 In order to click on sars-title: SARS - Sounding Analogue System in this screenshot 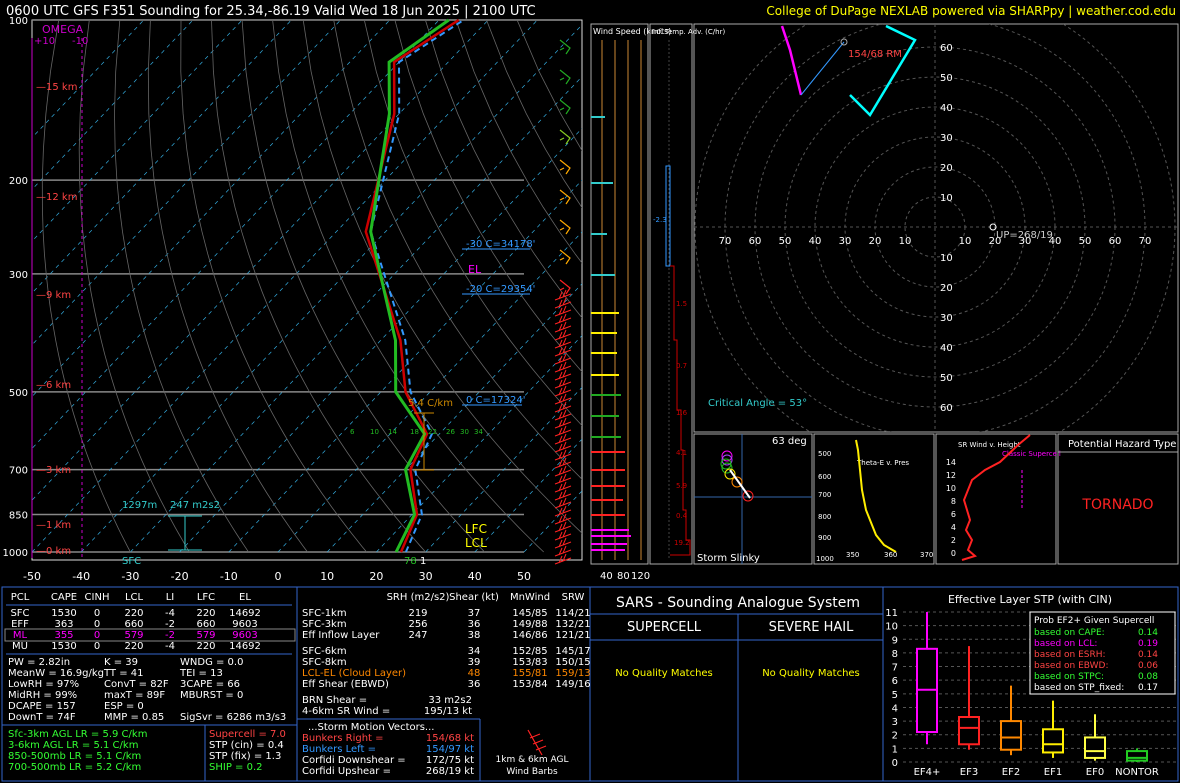, I will do `click(738, 603)`.